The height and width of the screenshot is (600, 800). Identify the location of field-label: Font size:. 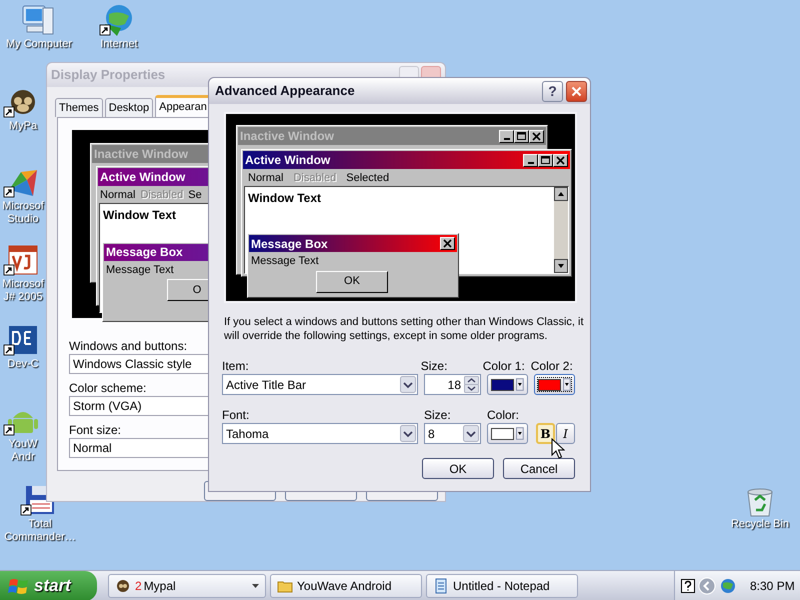
(95, 428).